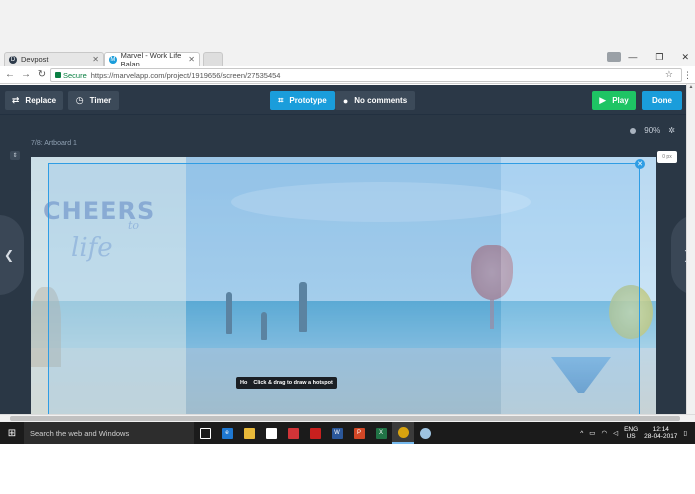 Image resolution: width=695 pixels, height=494 pixels. I want to click on previous-screen-arrow-icon: ❮, so click(12, 255).